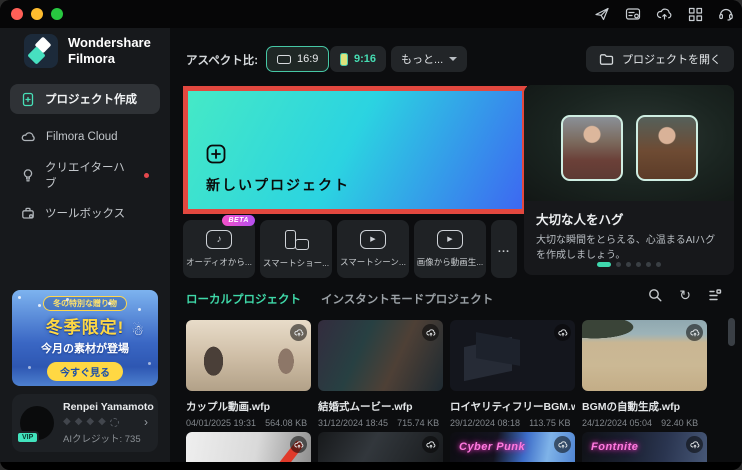 The image size is (742, 470). Describe the element at coordinates (407, 299) in the screenshot. I see `tab-instant-mode-projects: インスタントモードプロジェクト` at that location.